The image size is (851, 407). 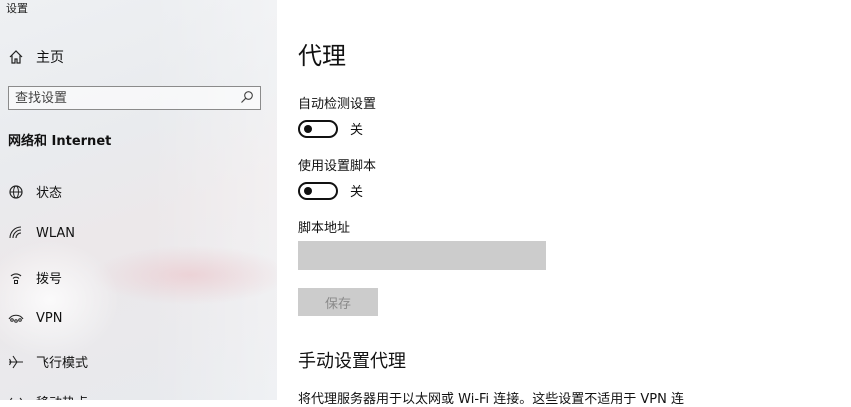 I want to click on search-icon, so click(x=247, y=98).